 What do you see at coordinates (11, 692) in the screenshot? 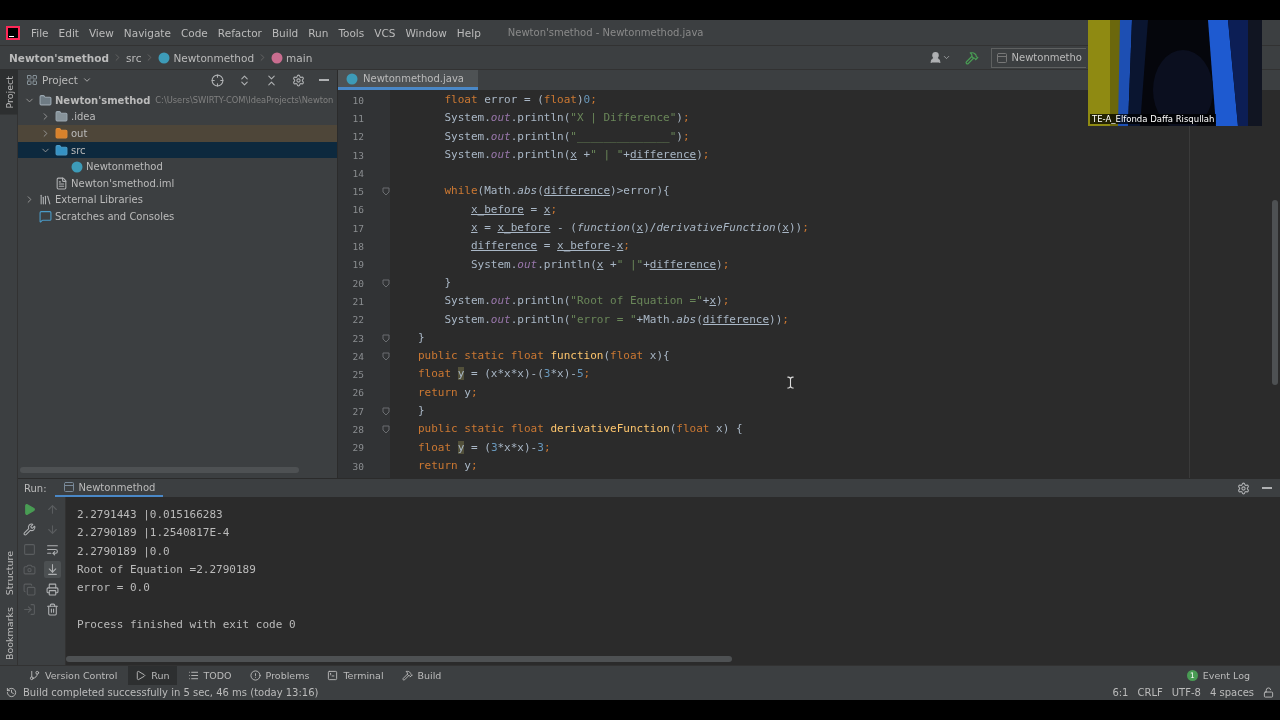
I see `status-icon` at bounding box center [11, 692].